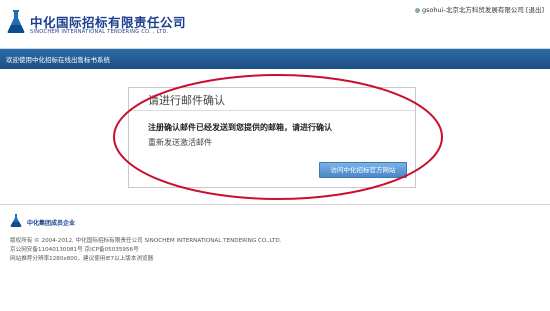  What do you see at coordinates (275, 204) in the screenshot?
I see `footer-divider` at bounding box center [275, 204].